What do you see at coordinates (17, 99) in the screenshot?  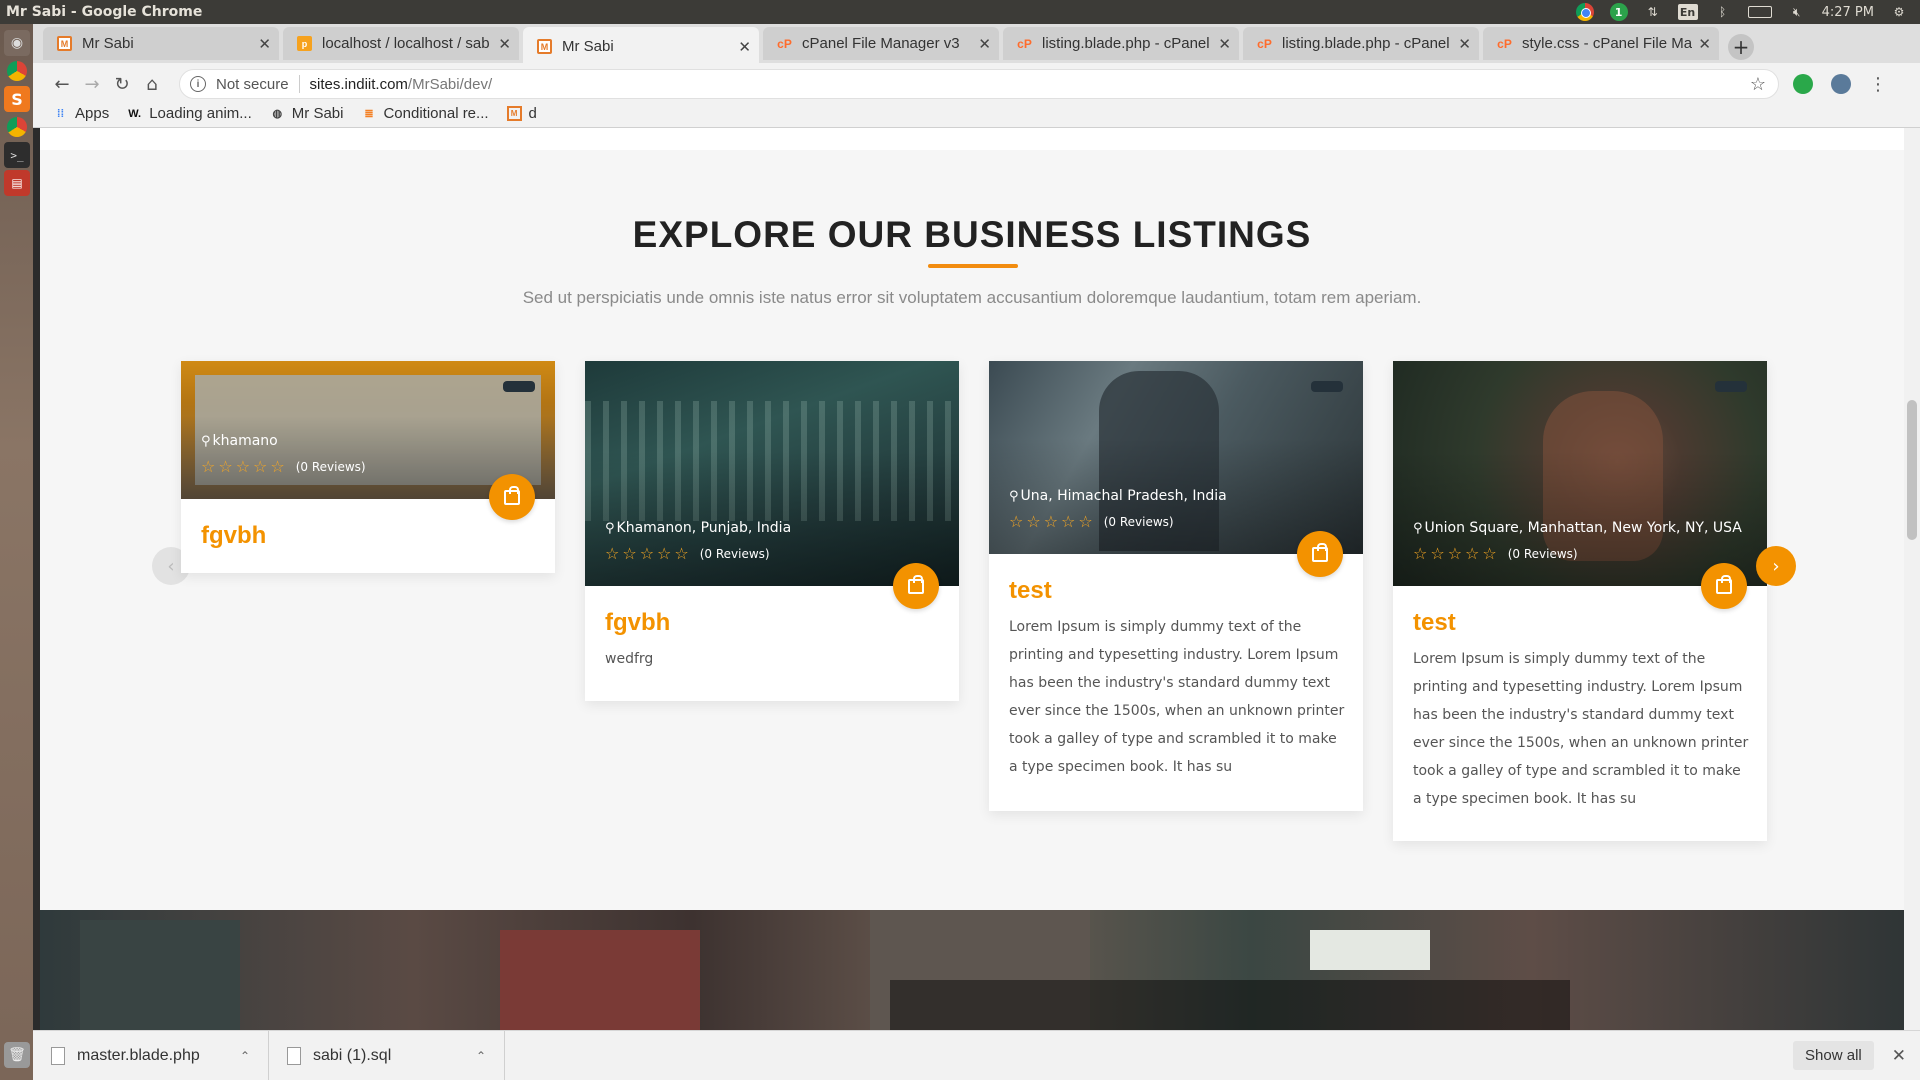 I see `sublime-text-icon: S` at bounding box center [17, 99].